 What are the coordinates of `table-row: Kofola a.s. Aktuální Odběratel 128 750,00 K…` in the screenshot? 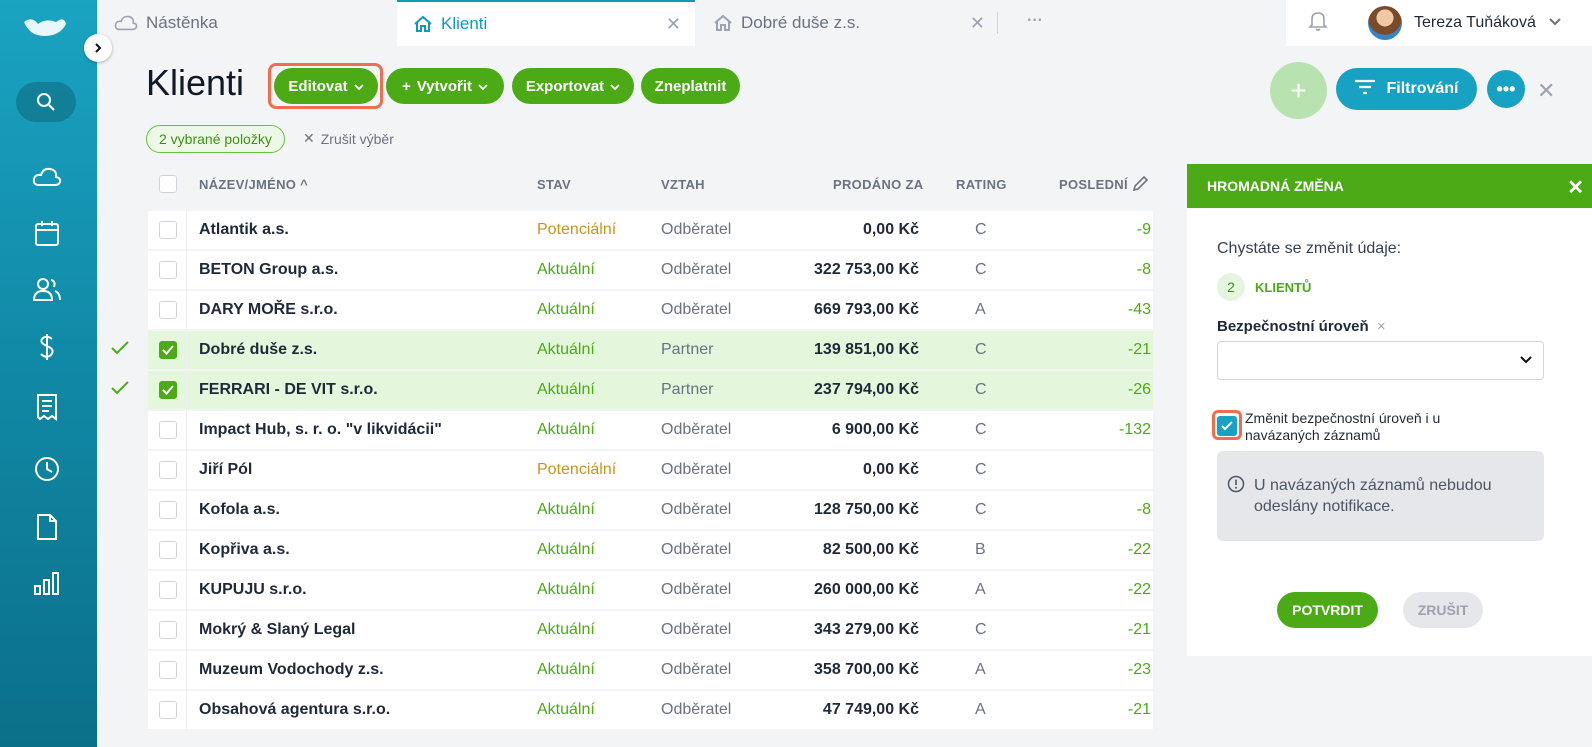 It's located at (650, 510).